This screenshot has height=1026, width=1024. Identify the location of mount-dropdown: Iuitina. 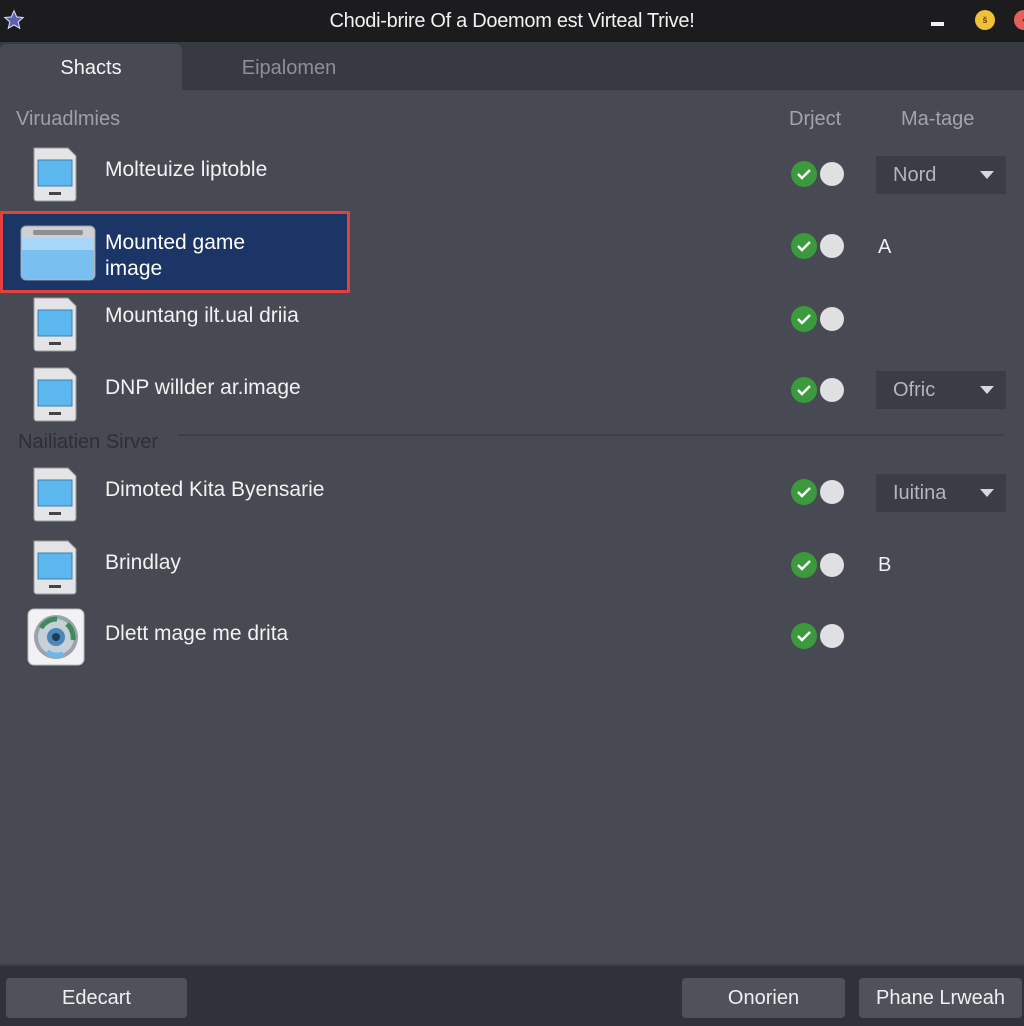
(941, 493).